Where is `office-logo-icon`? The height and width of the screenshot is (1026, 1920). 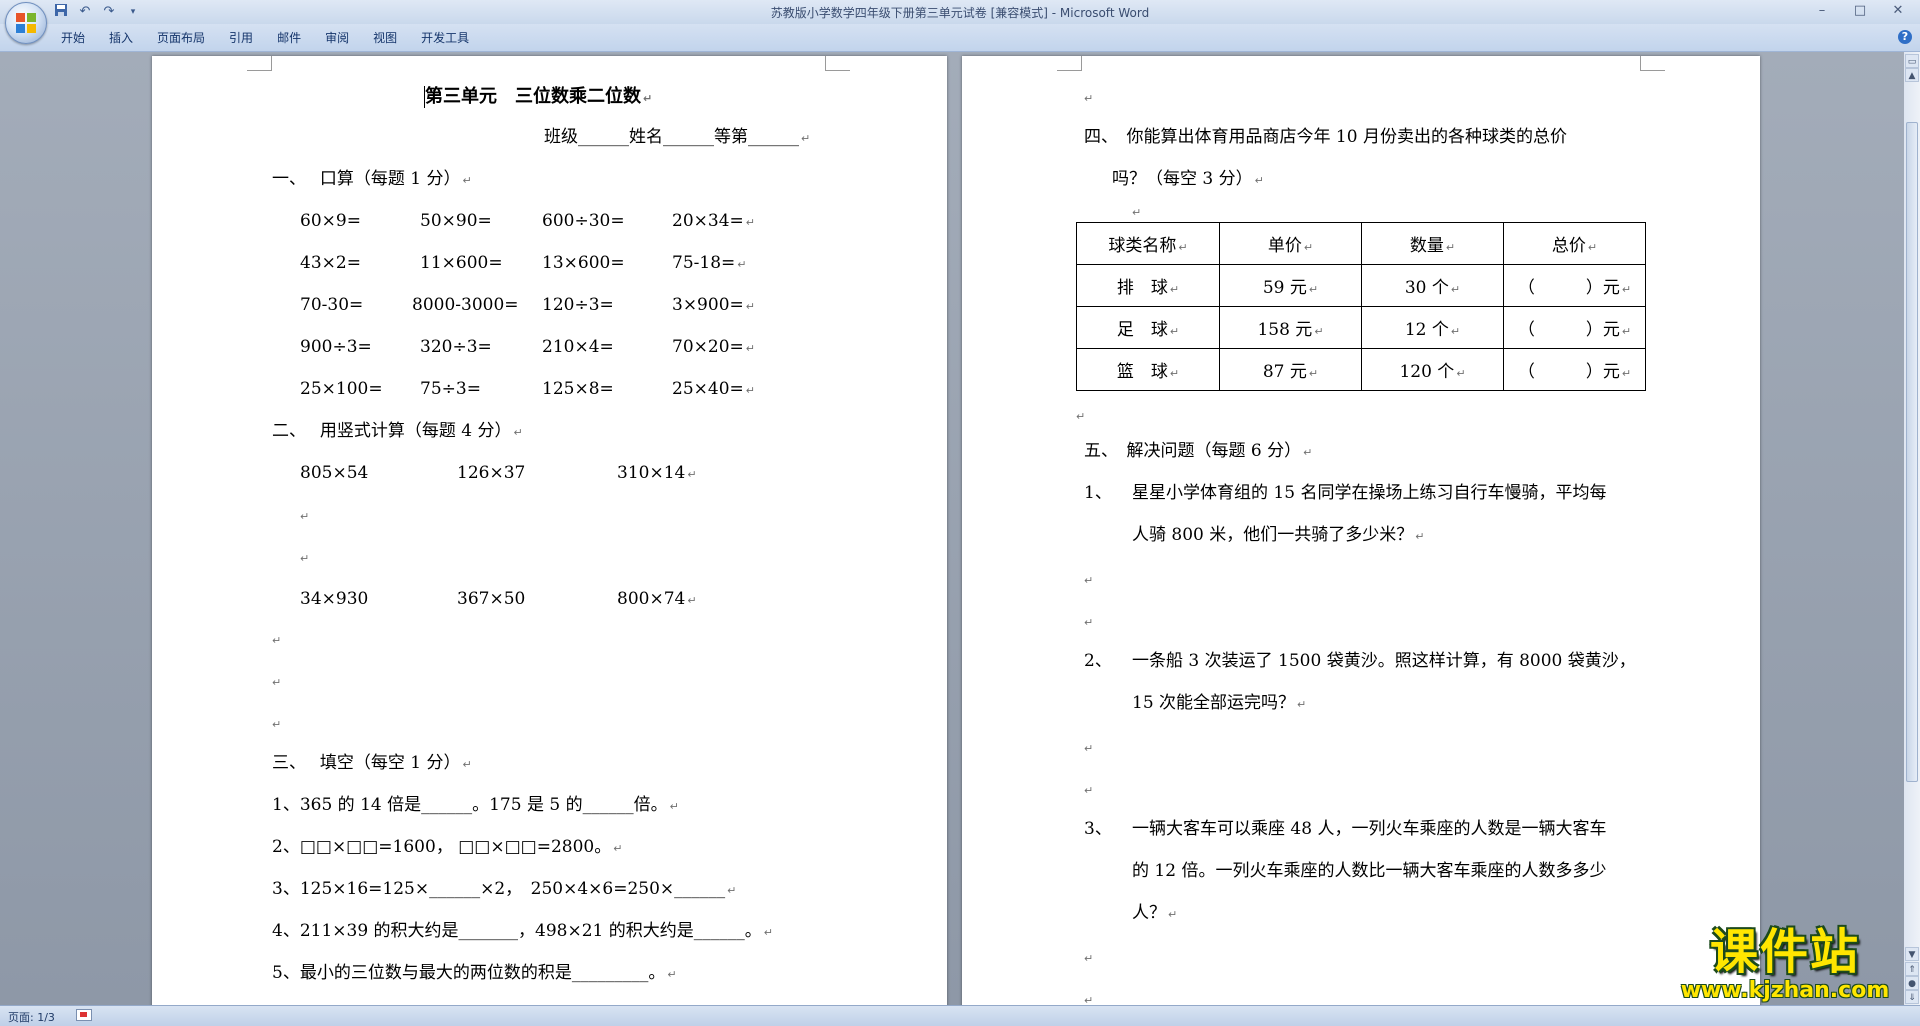 office-logo-icon is located at coordinates (26, 23).